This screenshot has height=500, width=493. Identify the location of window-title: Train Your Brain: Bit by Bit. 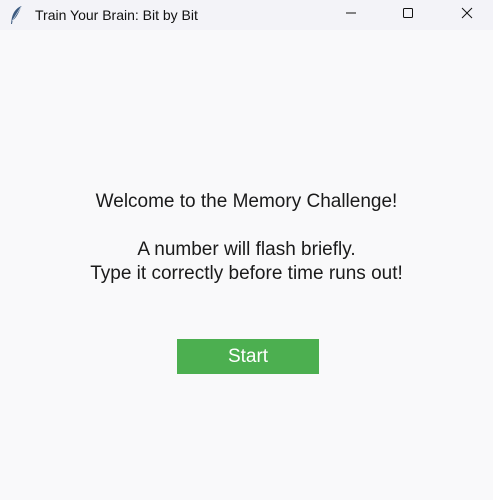
(116, 15).